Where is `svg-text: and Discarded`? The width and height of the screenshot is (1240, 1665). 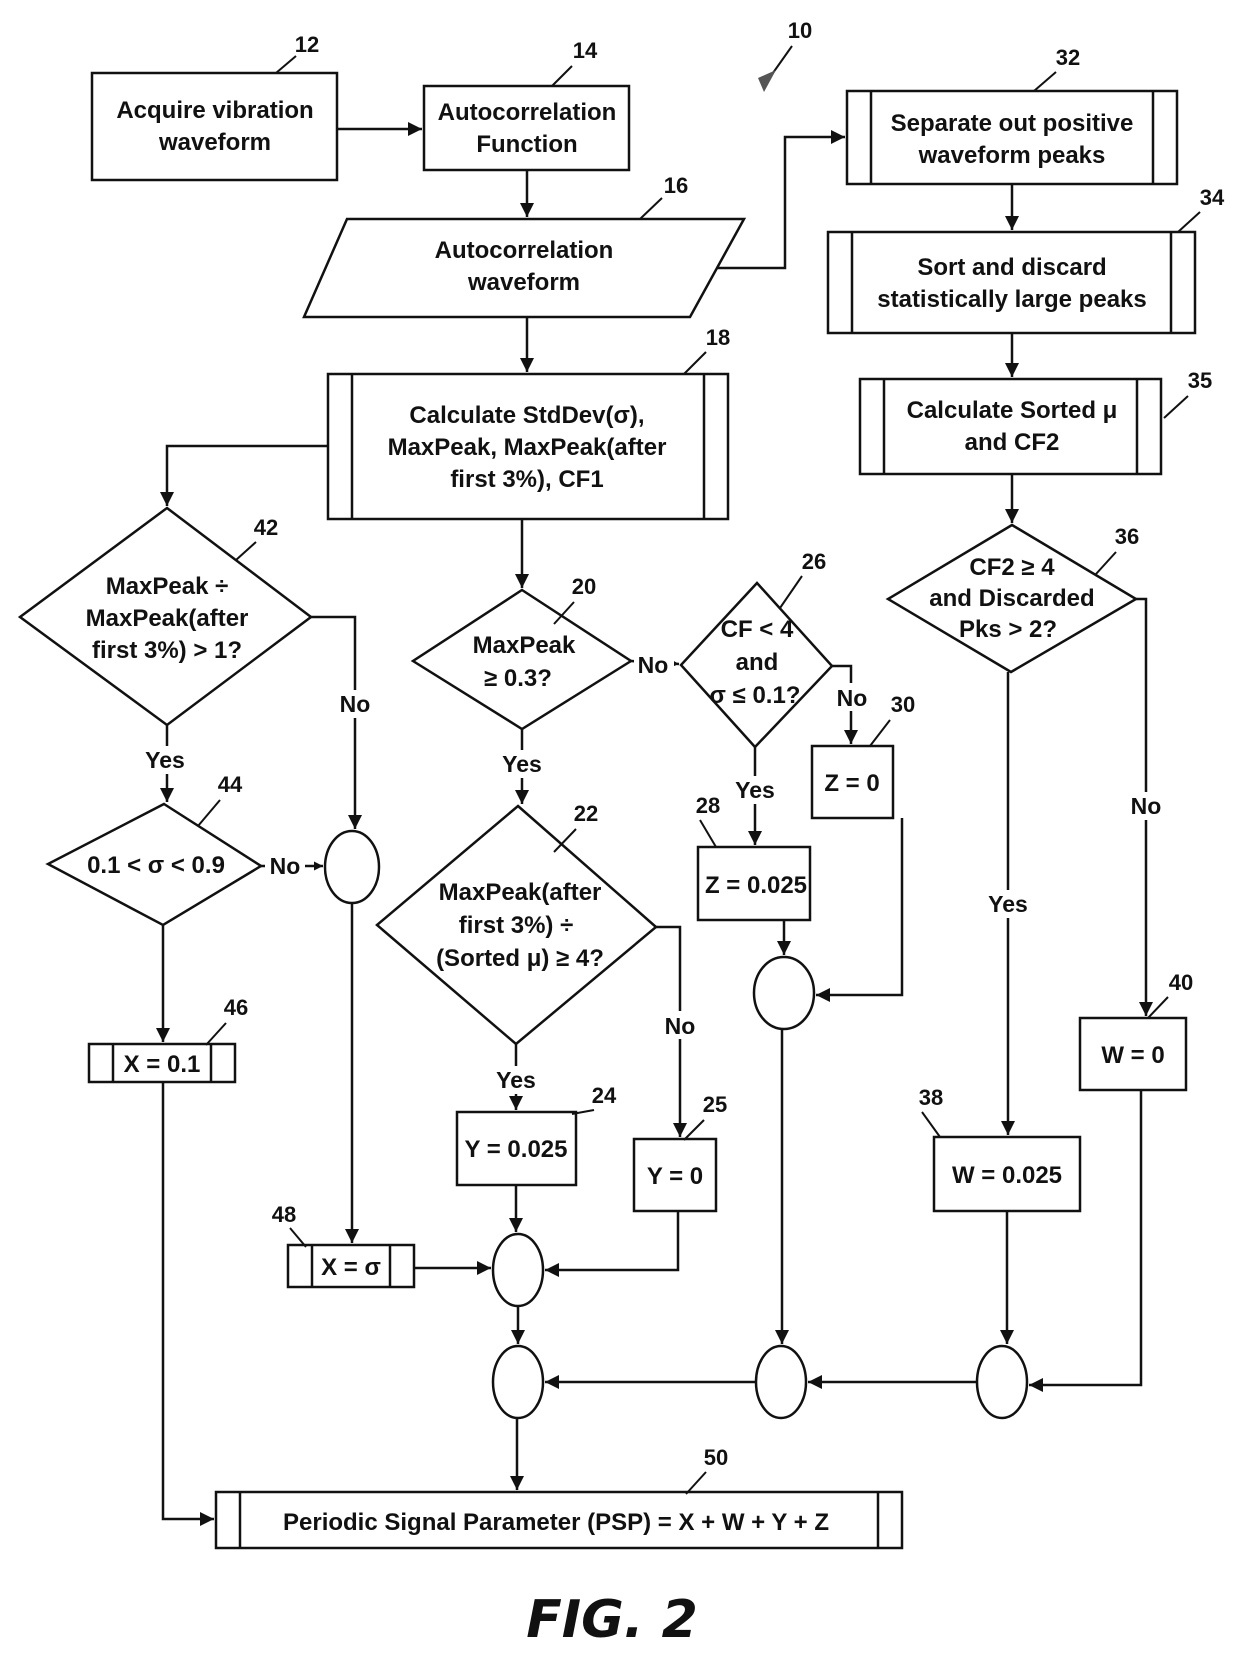 svg-text: and Discarded is located at coordinates (1011, 598).